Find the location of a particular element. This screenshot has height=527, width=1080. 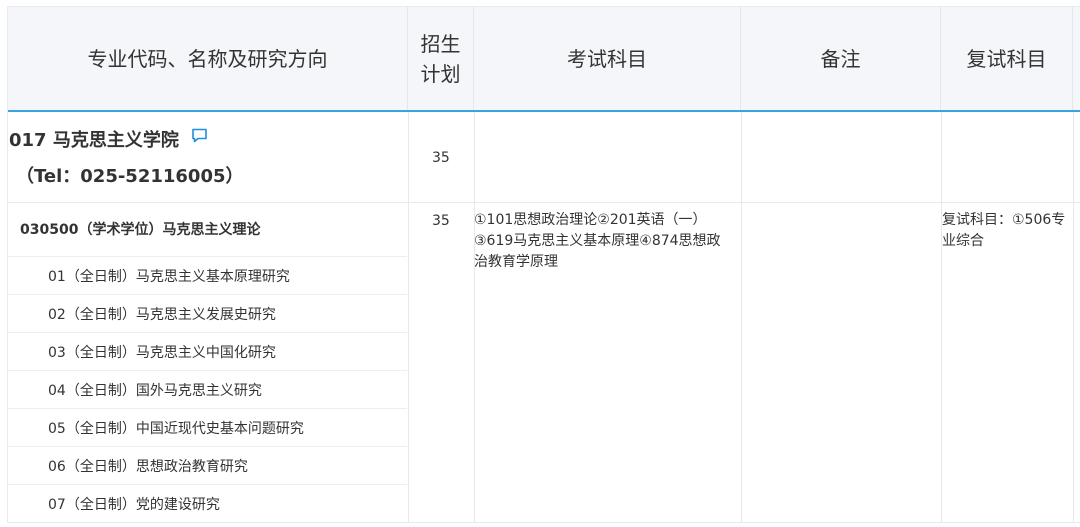

list-item: 03（全日制）马克思主义中国化研究 is located at coordinates (207, 350).